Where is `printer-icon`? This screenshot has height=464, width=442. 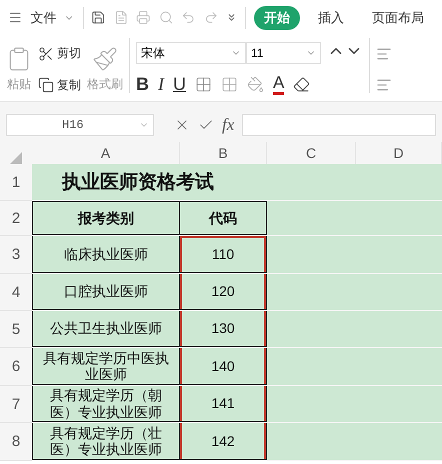
printer-icon is located at coordinates (143, 17).